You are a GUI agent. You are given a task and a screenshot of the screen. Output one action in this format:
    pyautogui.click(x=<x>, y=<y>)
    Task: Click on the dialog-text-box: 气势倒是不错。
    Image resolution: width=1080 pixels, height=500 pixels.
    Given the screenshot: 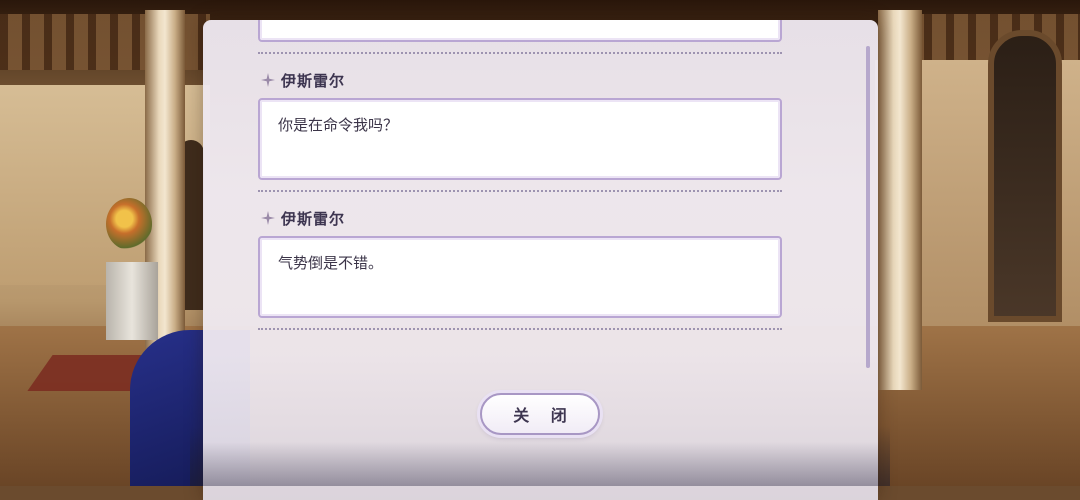 What is the action you would take?
    pyautogui.click(x=520, y=277)
    